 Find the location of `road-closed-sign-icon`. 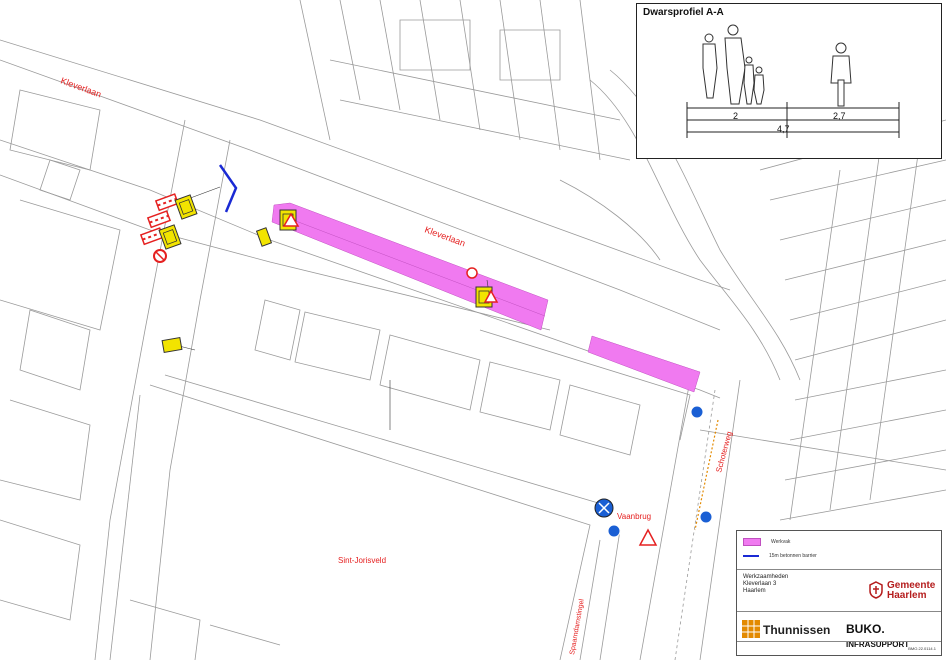

road-closed-sign-icon is located at coordinates (472, 273).